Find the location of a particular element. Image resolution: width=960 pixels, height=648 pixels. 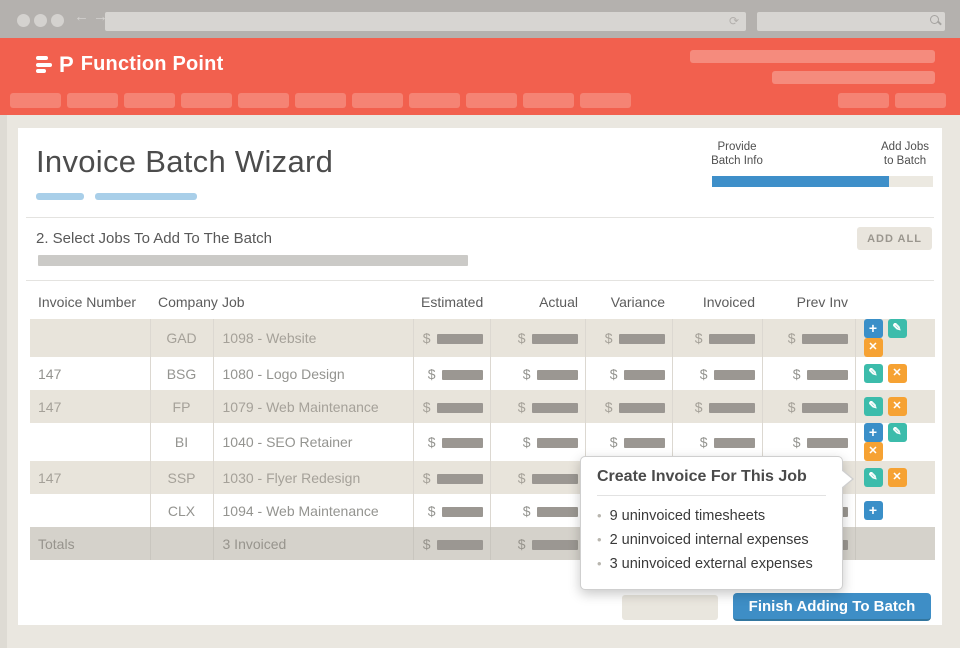

main-nav-placeholders is located at coordinates (320, 100).